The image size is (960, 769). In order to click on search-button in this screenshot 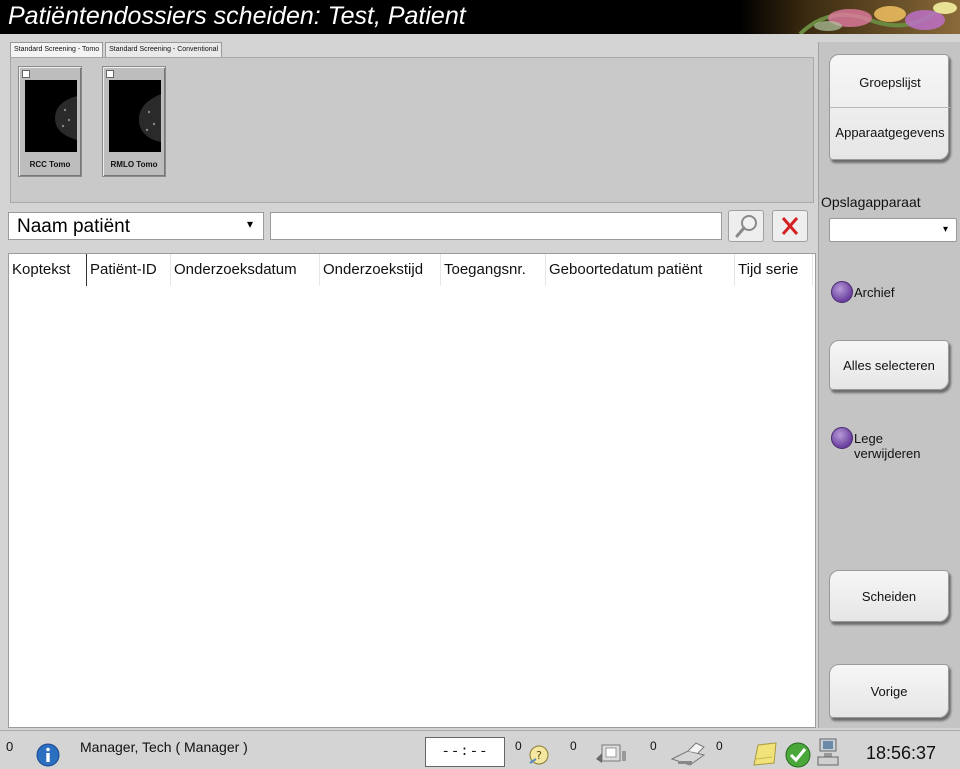, I will do `click(746, 226)`.